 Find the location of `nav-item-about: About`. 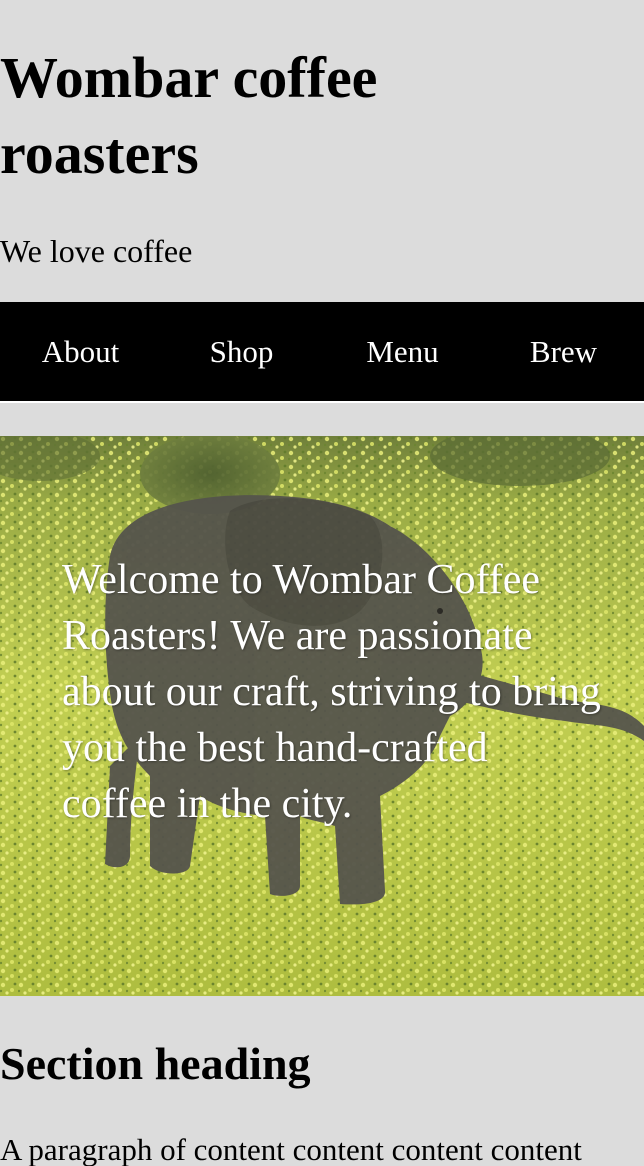

nav-item-about: About is located at coordinates (80, 351).